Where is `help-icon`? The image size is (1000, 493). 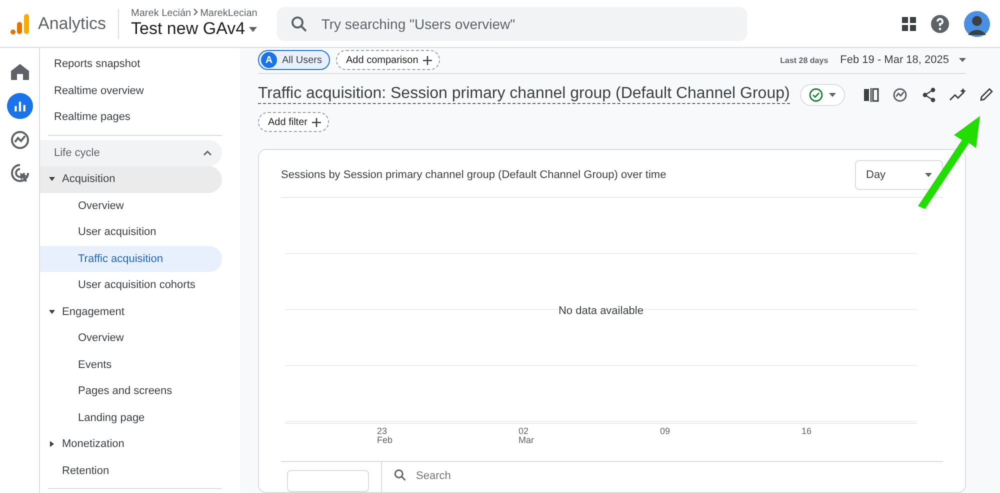
help-icon is located at coordinates (940, 24).